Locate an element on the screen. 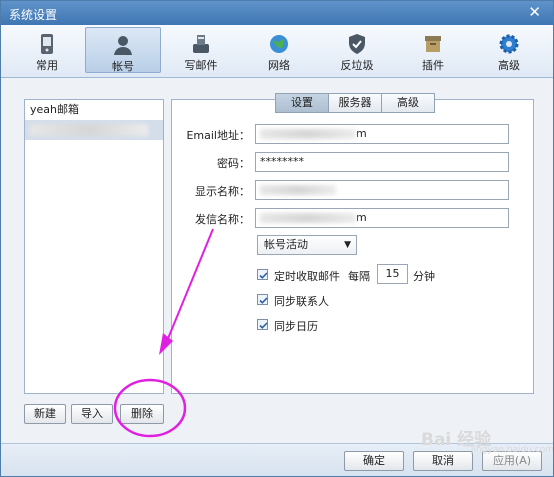 This screenshot has width=554, height=477. window-title: 系统设置 is located at coordinates (33, 15).